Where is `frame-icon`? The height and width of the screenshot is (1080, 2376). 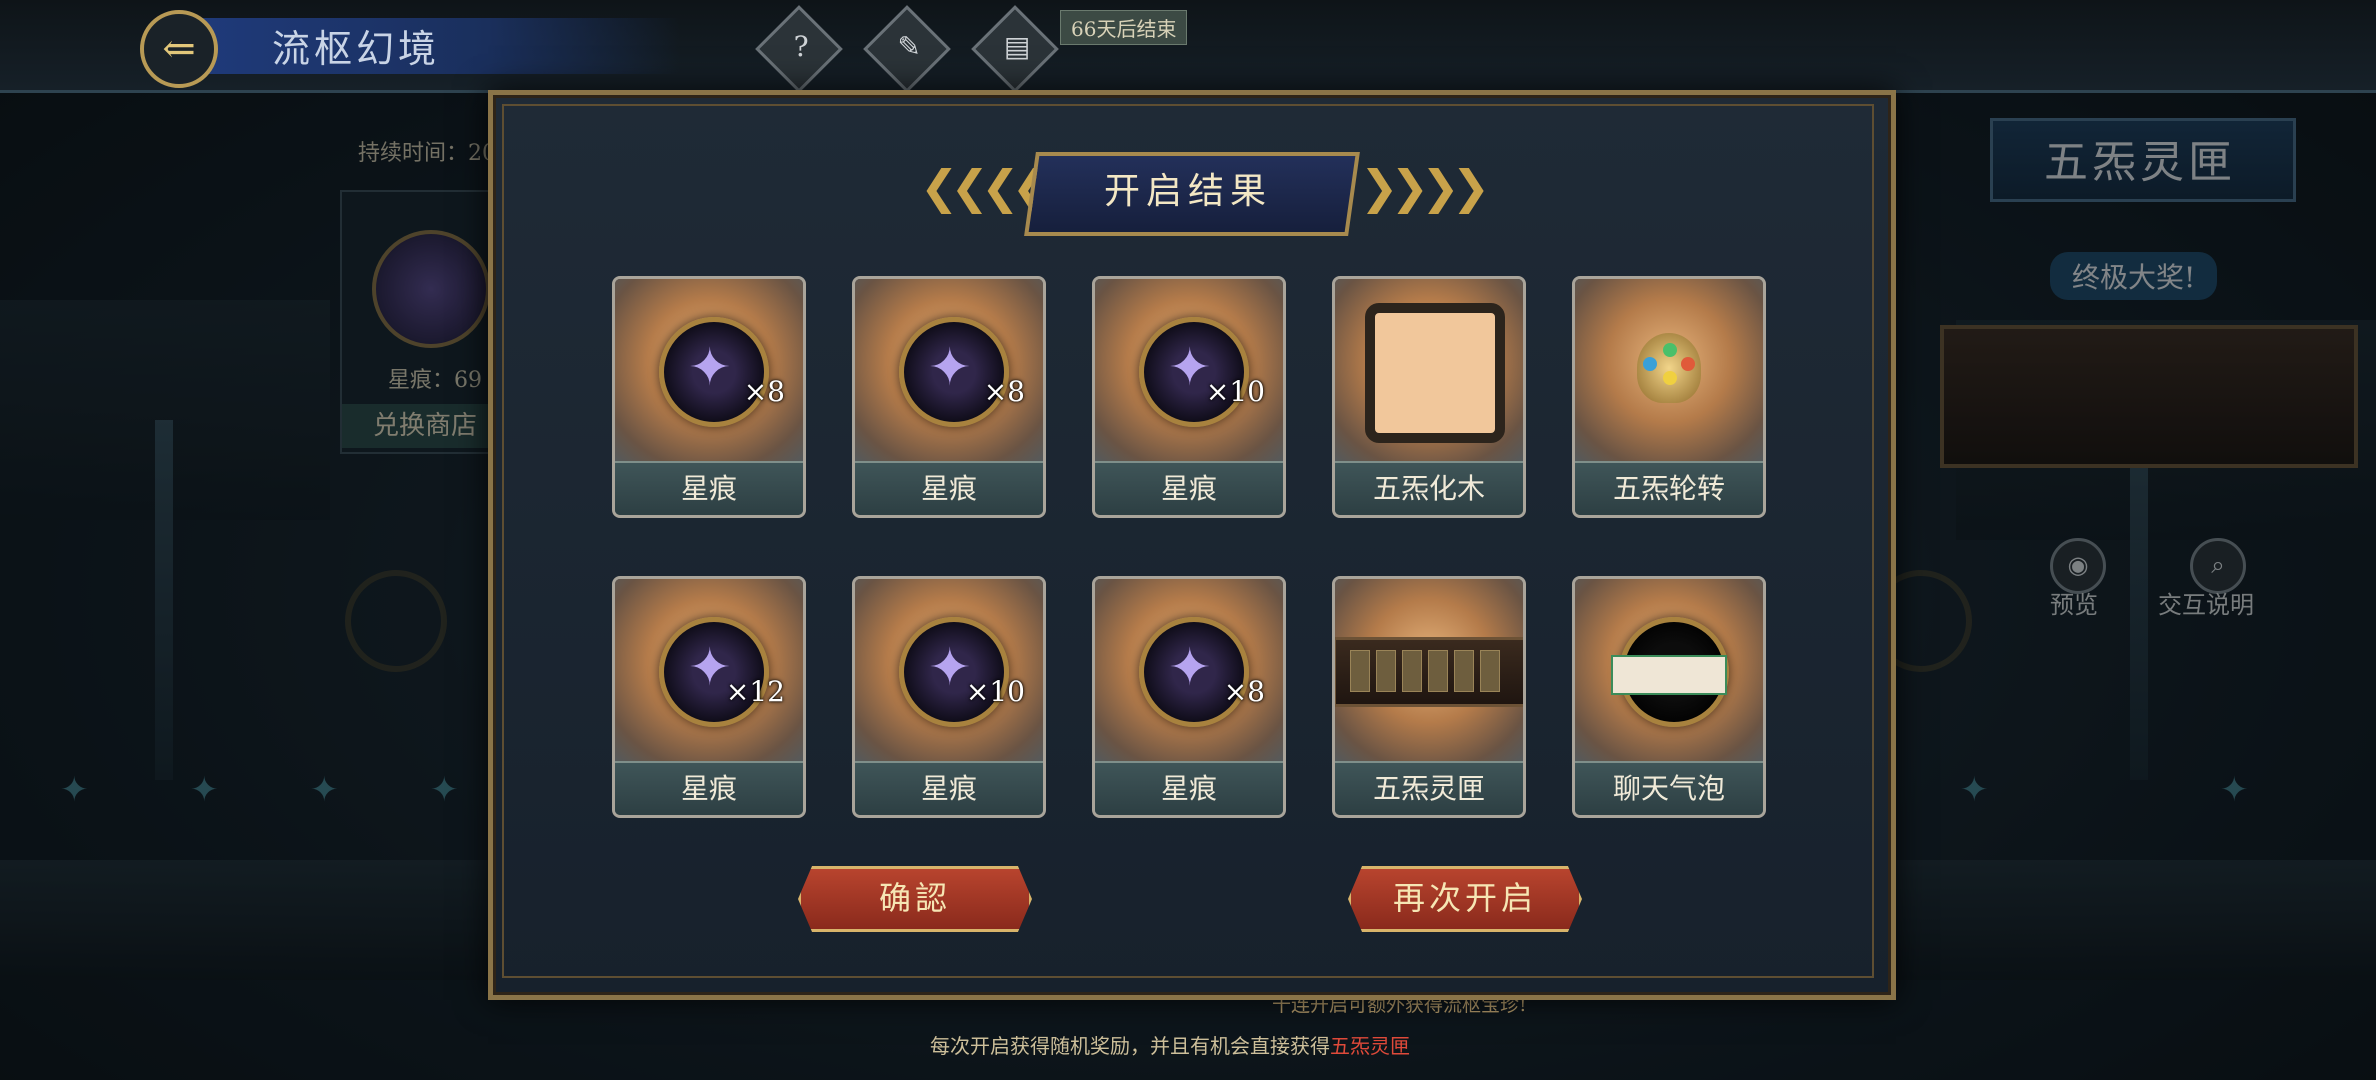
frame-icon is located at coordinates (1435, 373).